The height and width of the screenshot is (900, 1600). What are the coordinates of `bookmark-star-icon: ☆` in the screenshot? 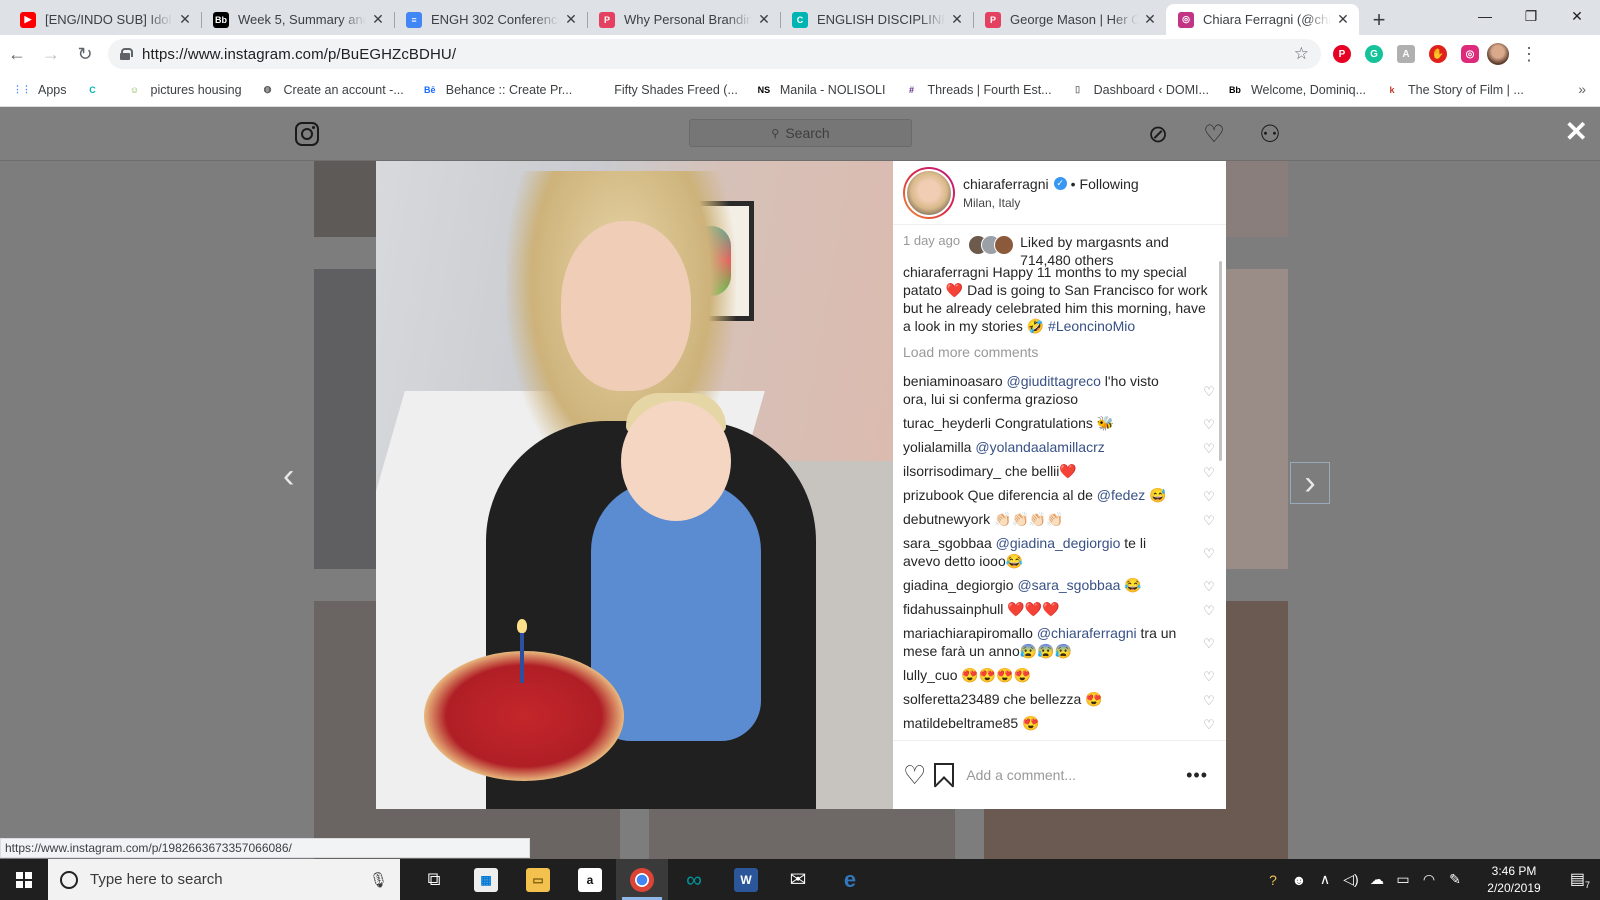 It's located at (1301, 54).